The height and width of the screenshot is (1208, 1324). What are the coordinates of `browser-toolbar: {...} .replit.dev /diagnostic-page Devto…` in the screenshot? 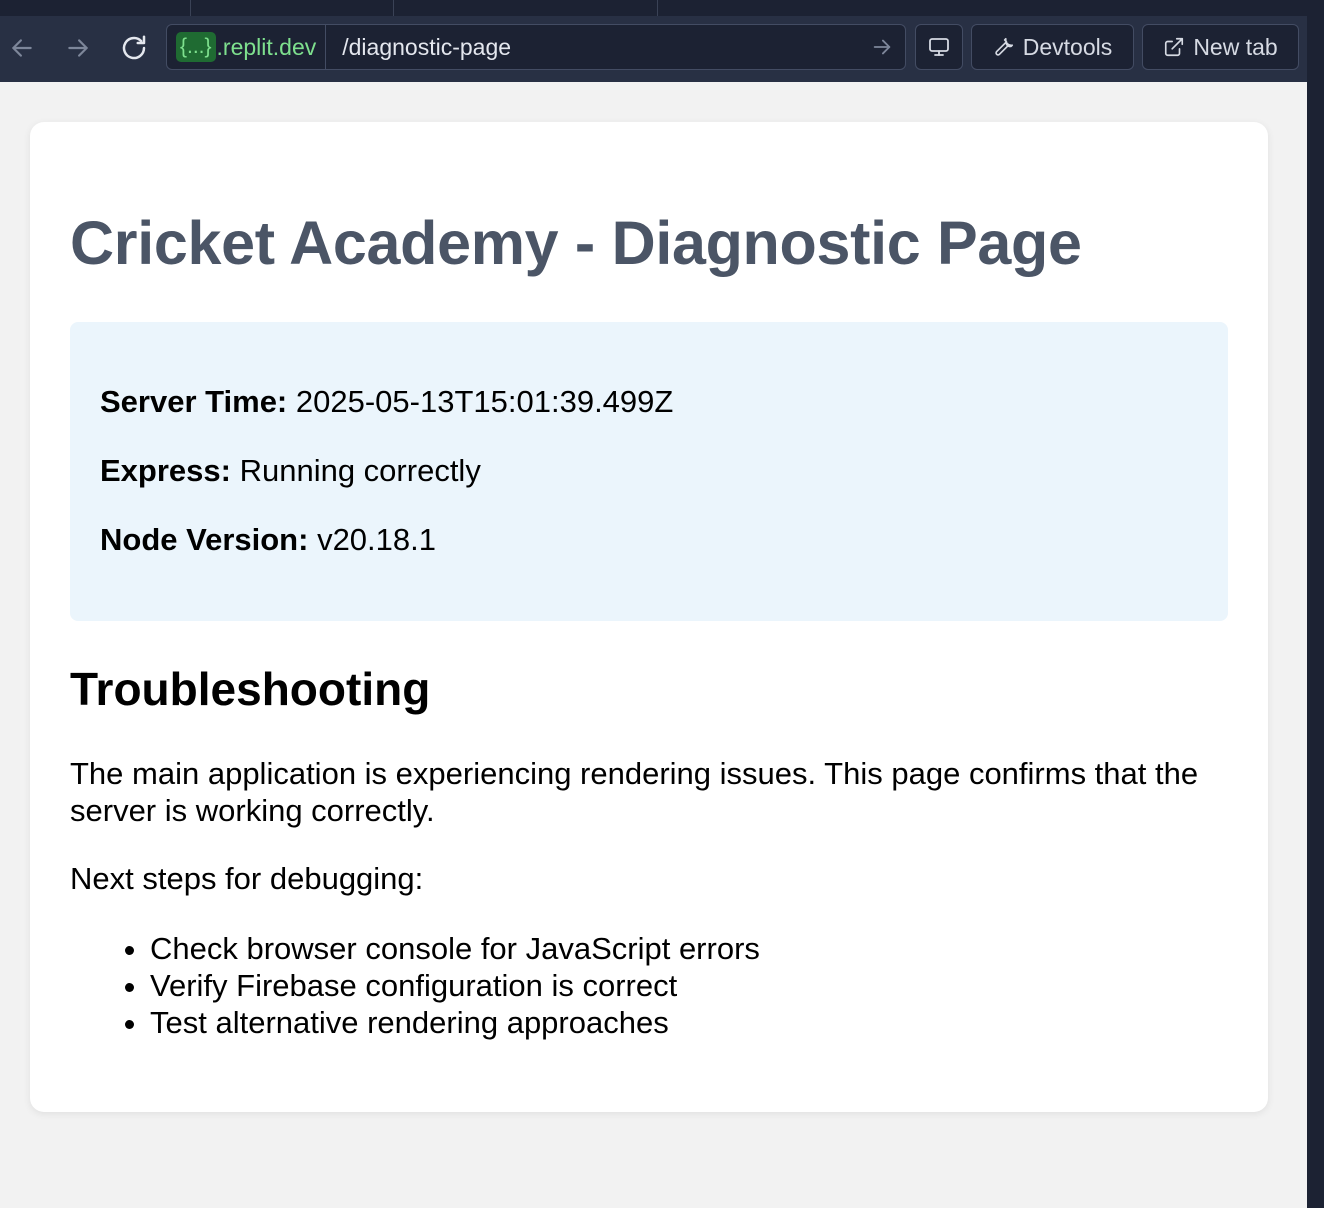 It's located at (653, 49).